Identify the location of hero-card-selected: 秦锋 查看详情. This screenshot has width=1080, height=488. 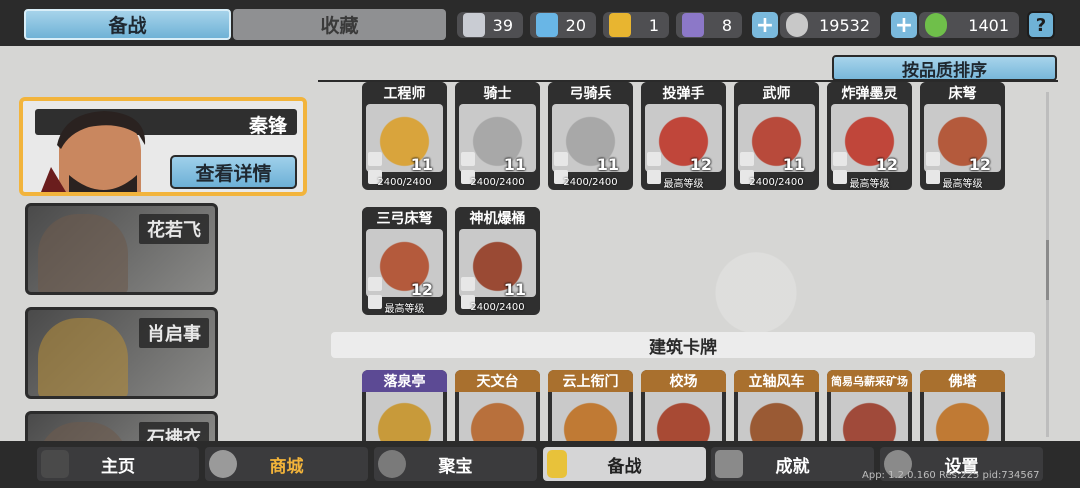
(163, 146).